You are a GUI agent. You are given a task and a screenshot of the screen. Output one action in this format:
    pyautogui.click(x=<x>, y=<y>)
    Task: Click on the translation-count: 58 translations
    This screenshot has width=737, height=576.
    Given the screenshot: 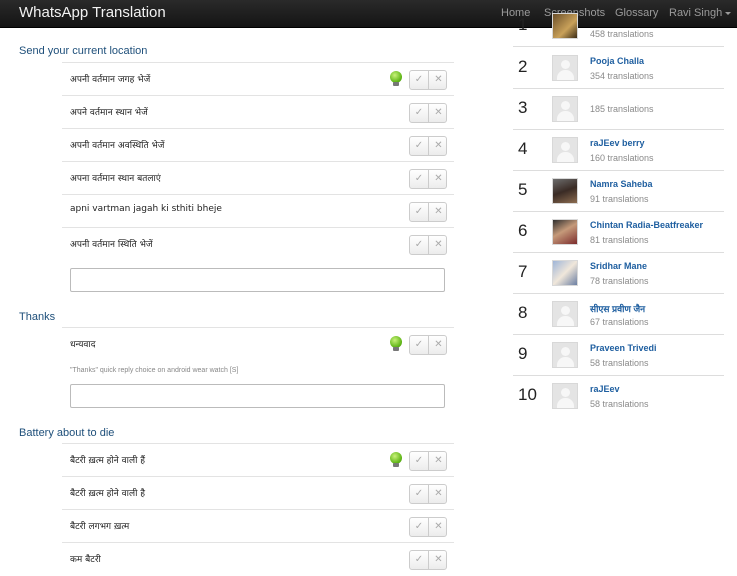 What is the action you would take?
    pyautogui.click(x=619, y=404)
    